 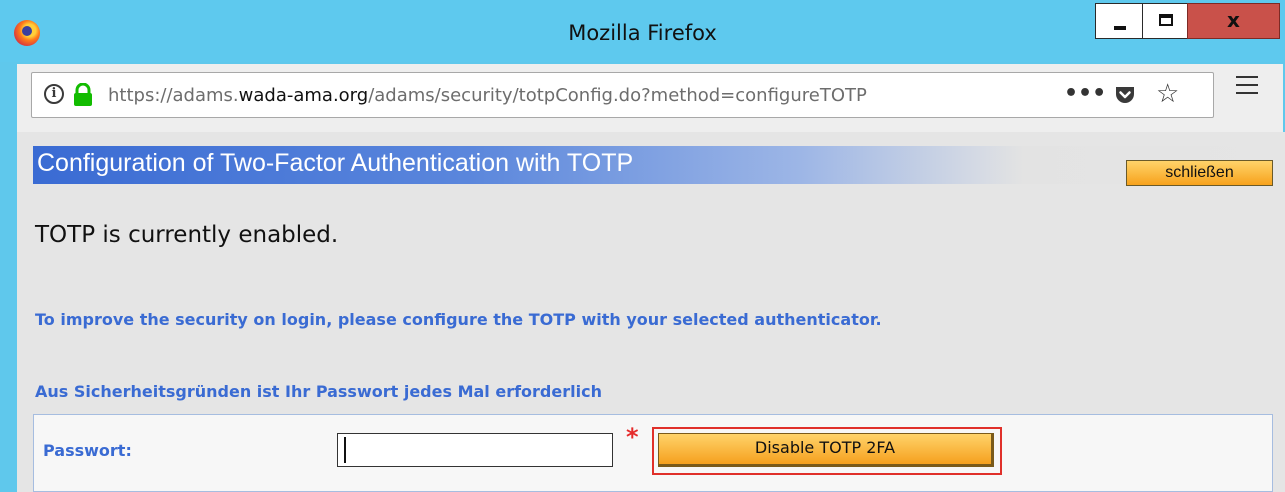 What do you see at coordinates (1119, 21) in the screenshot?
I see `minimize-button` at bounding box center [1119, 21].